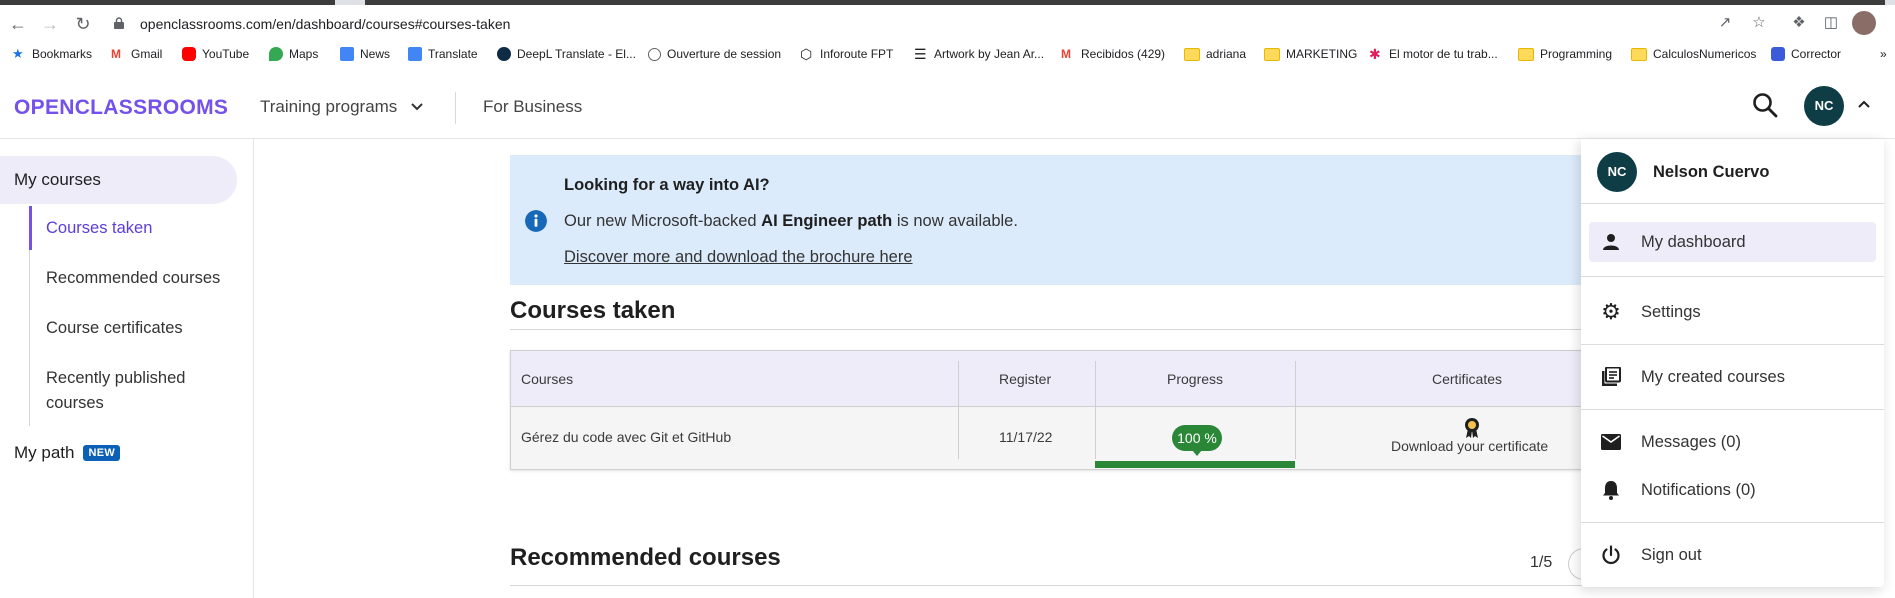  I want to click on bookmark-item: News, so click(365, 54).